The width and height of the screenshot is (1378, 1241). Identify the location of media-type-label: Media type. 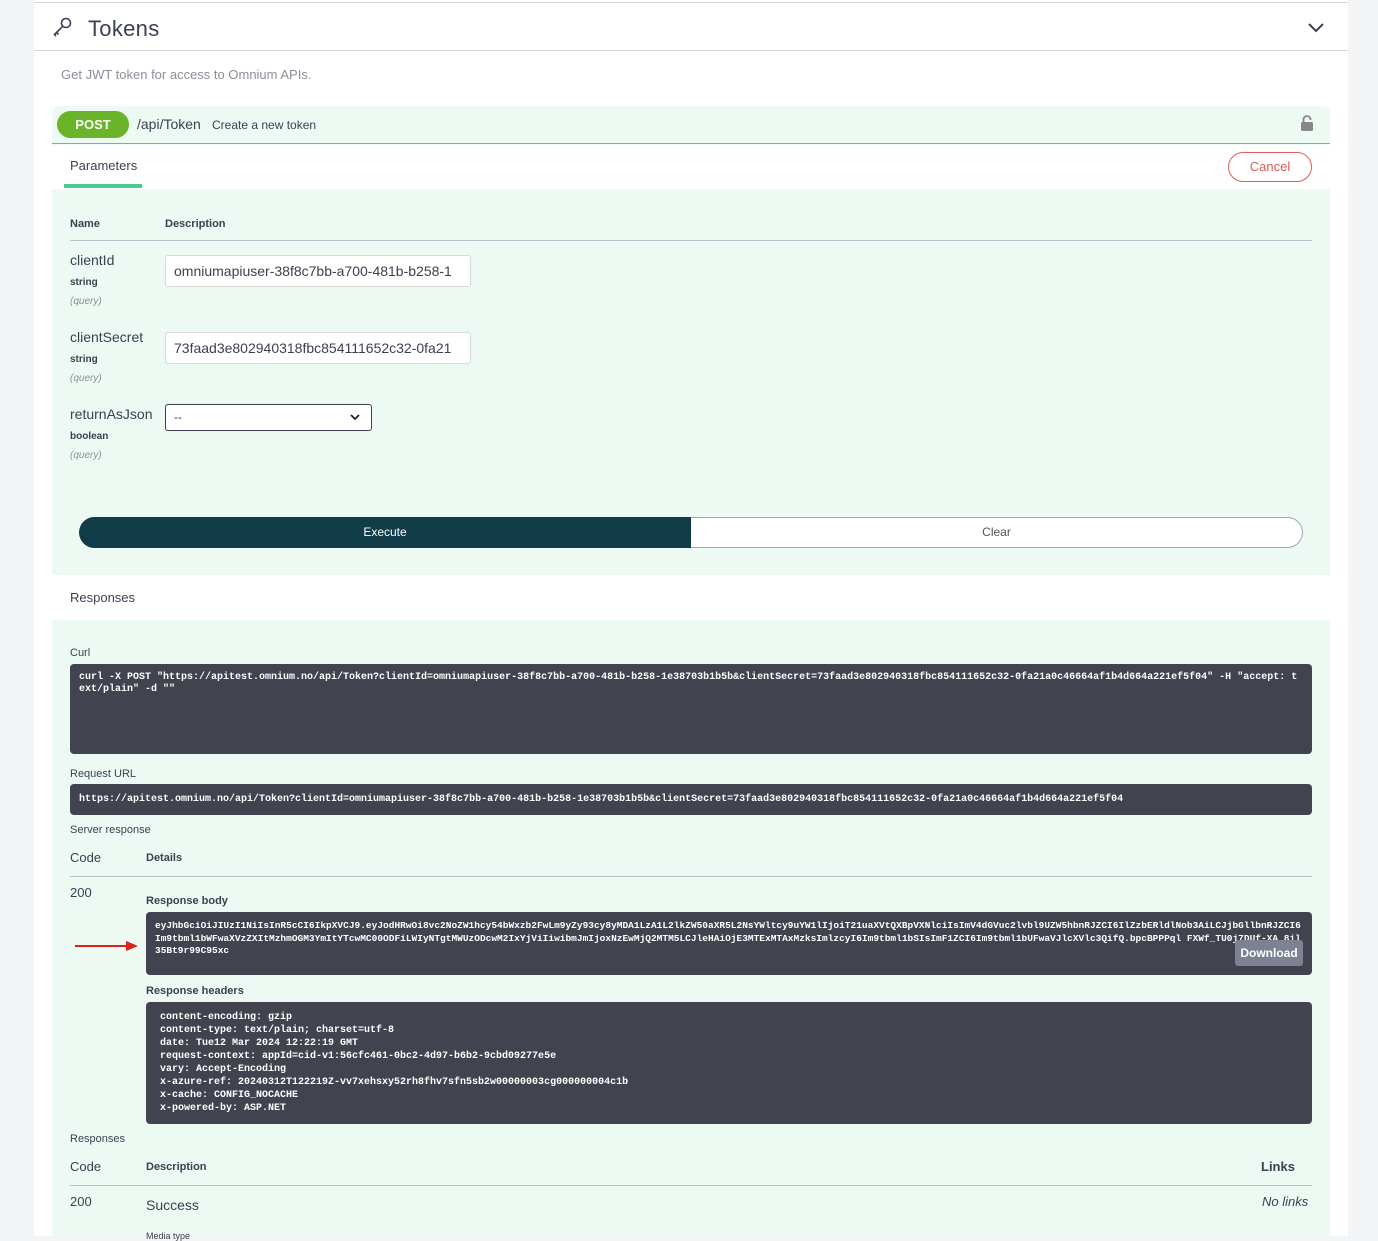
(168, 1236).